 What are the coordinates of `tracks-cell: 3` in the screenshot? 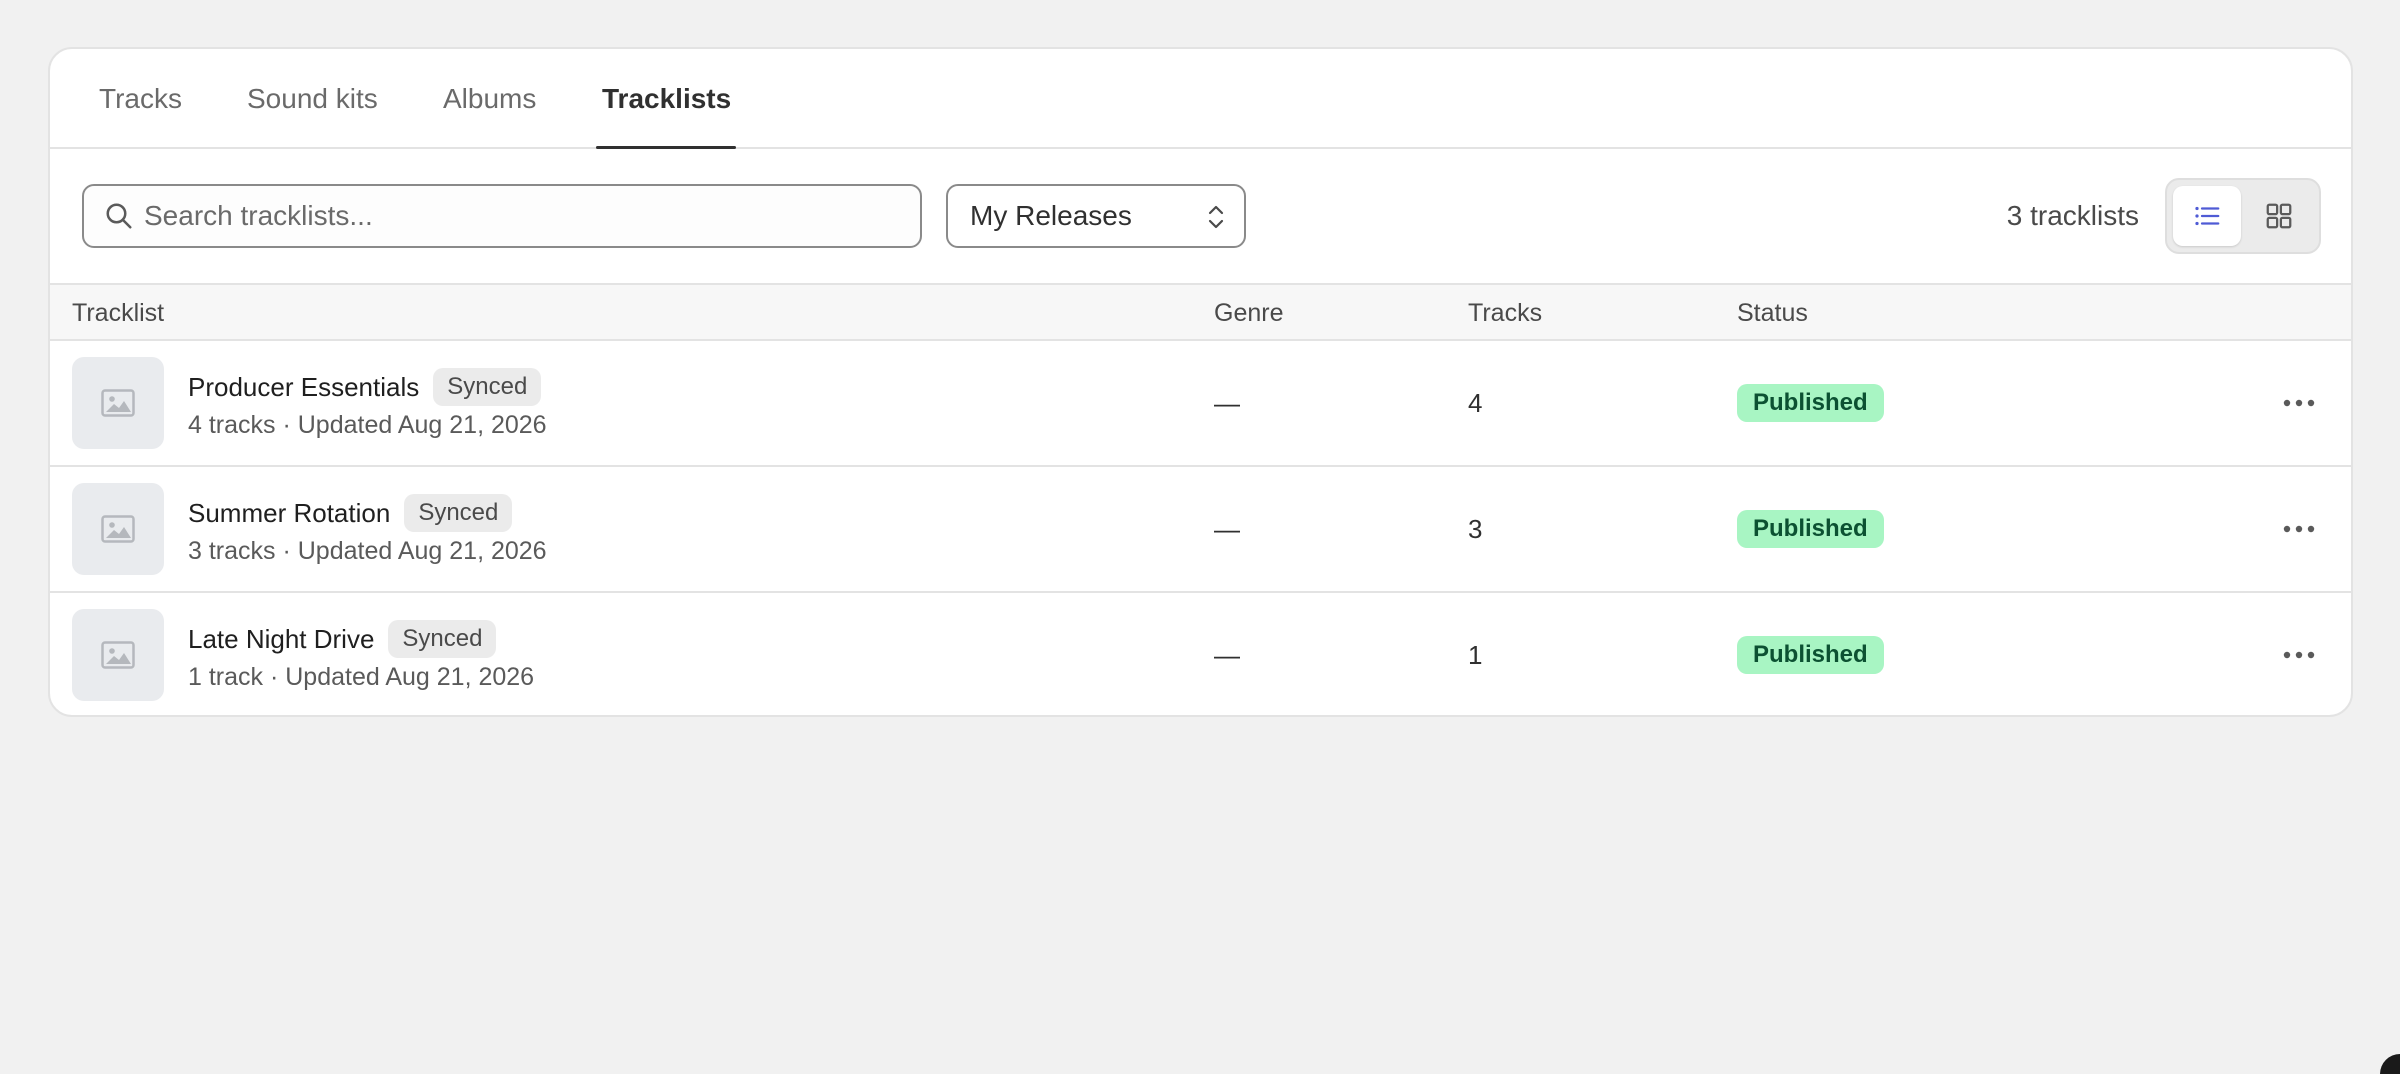 It's located at (1475, 528).